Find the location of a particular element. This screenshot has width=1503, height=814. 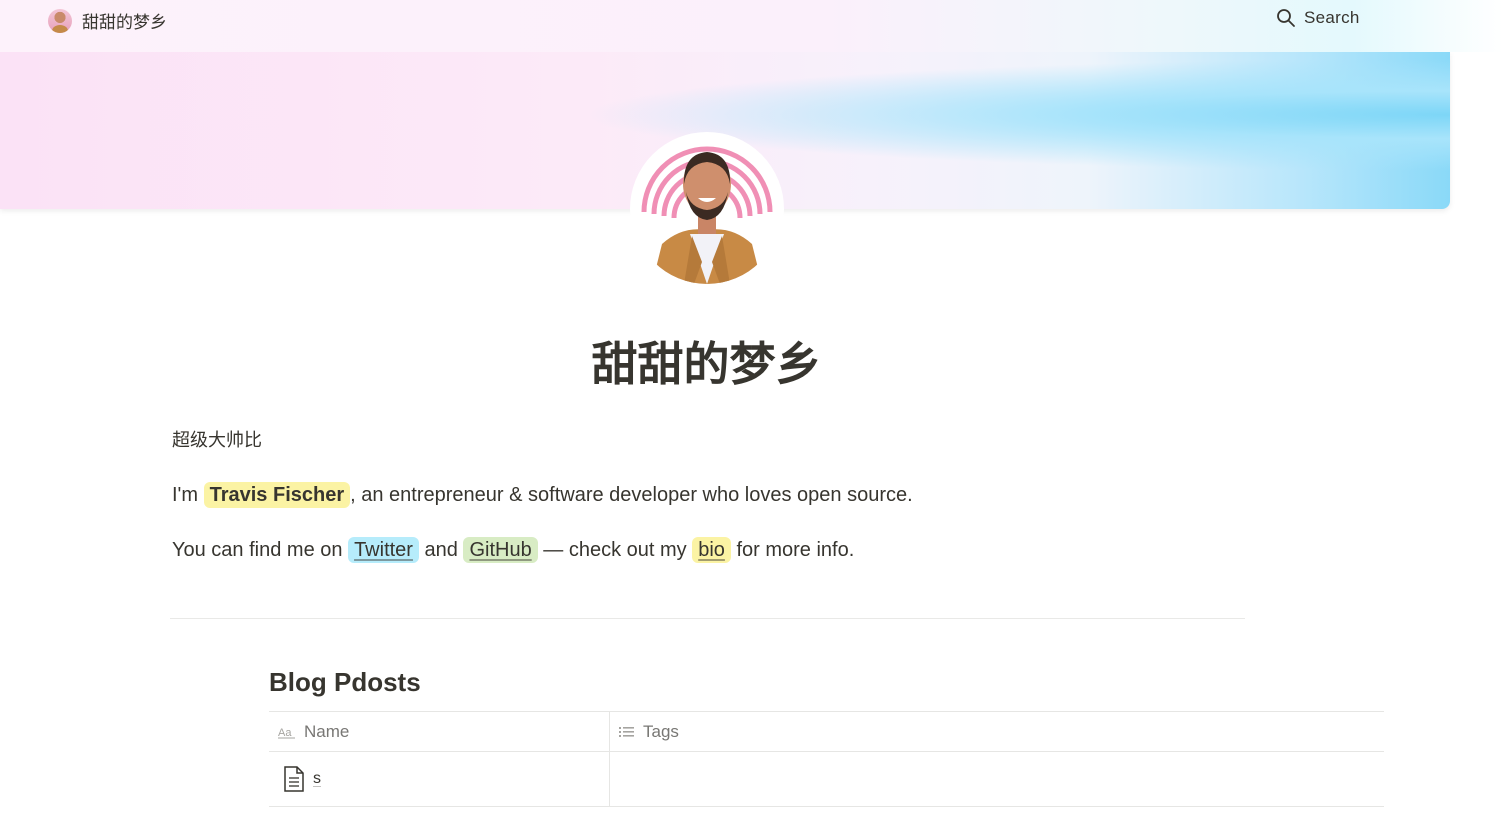

database-title: Blog Pdosts is located at coordinates (345, 682).